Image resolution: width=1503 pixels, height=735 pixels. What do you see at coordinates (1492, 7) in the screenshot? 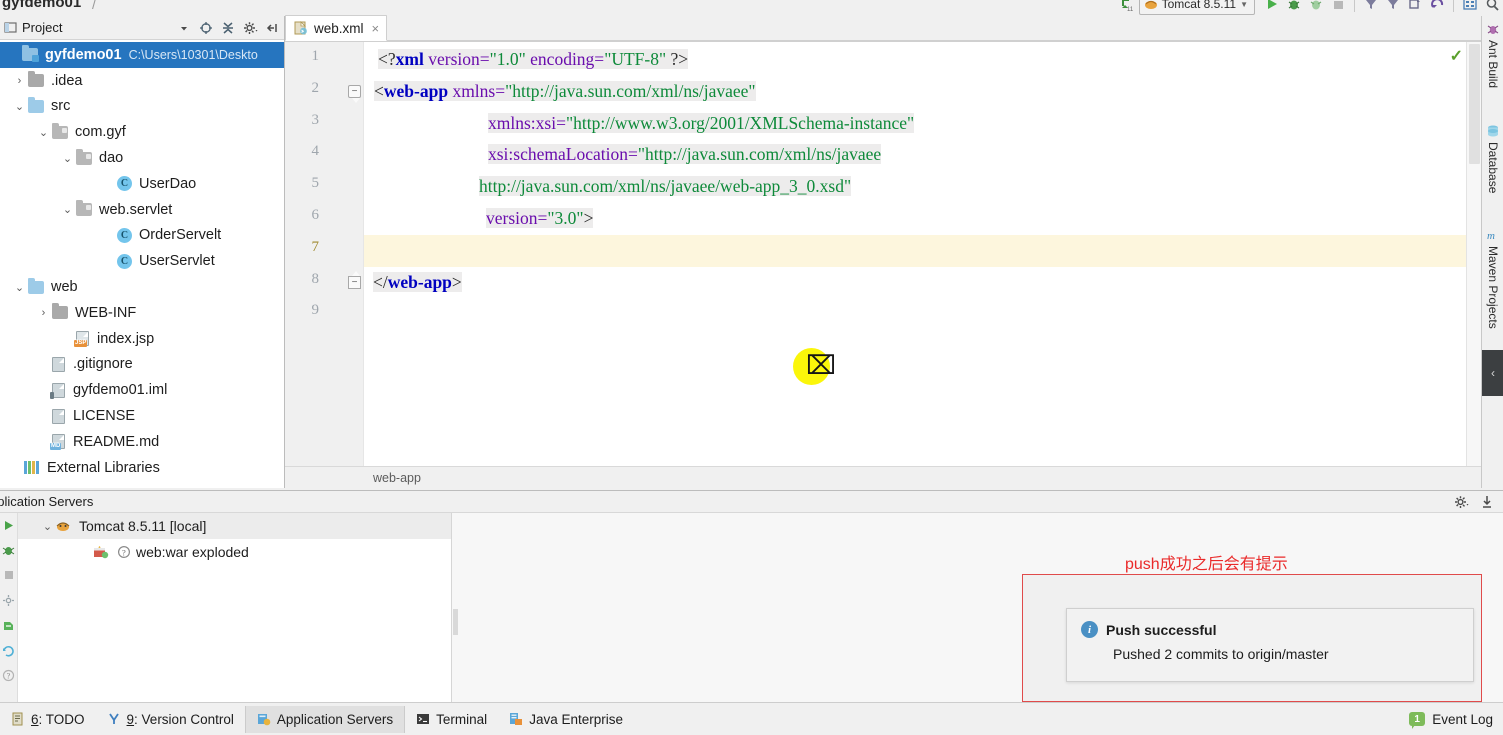
I see `search-icon` at bounding box center [1492, 7].